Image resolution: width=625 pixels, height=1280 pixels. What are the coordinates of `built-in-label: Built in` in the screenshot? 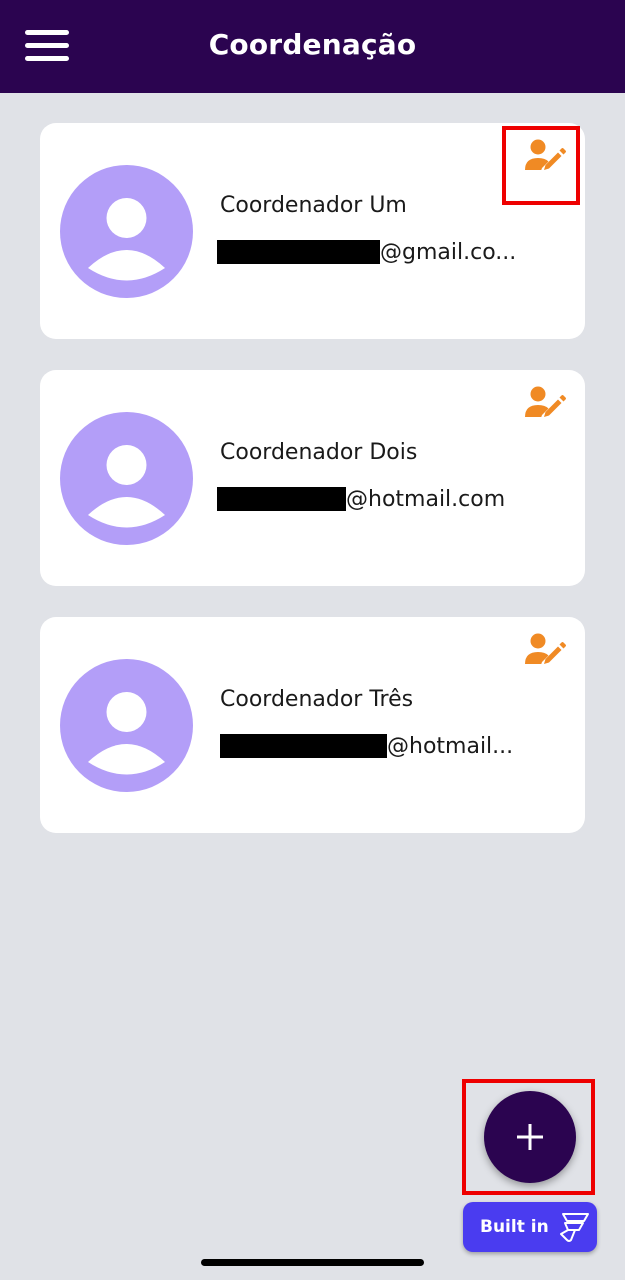 It's located at (514, 1227).